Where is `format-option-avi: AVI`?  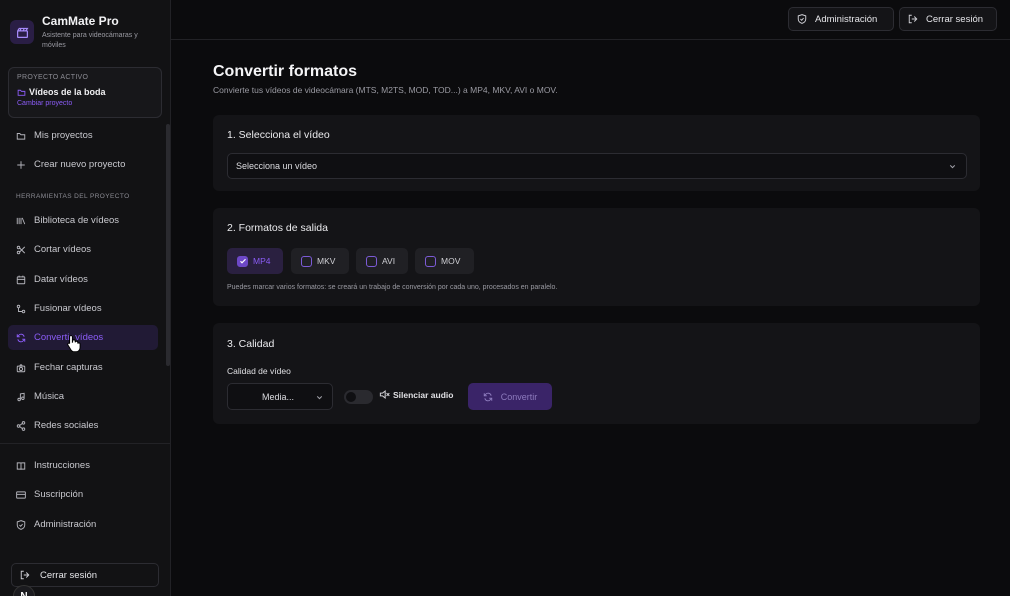 format-option-avi: AVI is located at coordinates (382, 261).